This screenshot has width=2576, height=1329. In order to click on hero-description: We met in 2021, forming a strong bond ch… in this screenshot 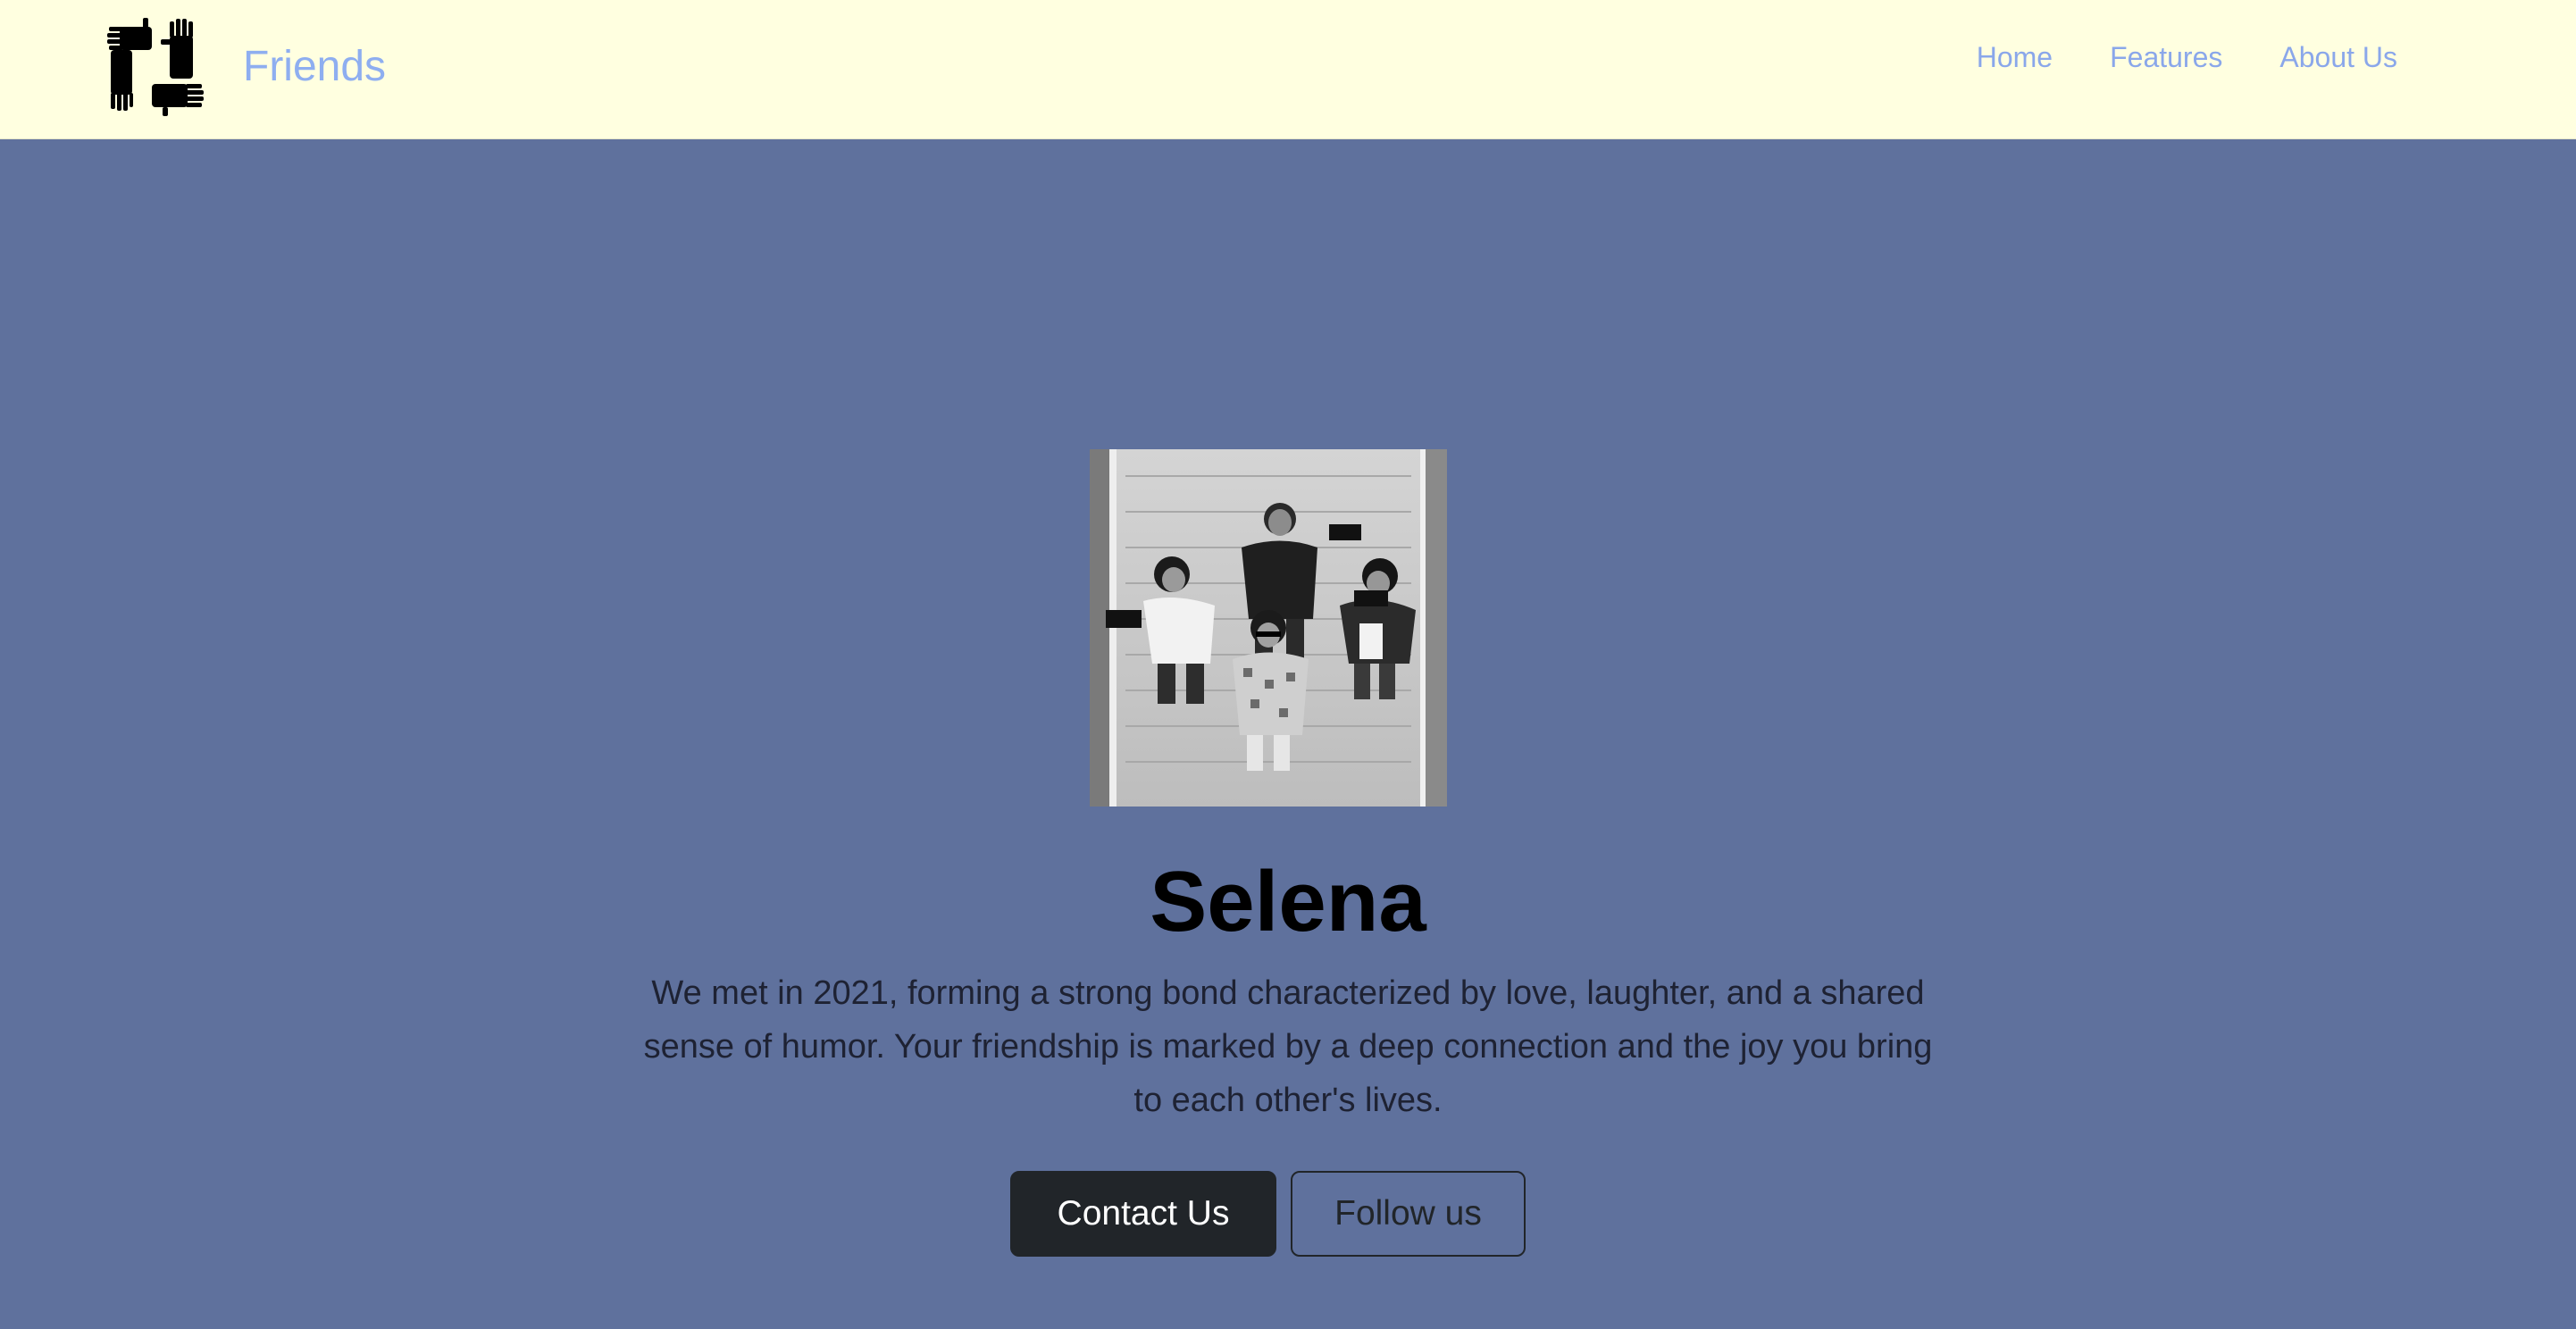, I will do `click(1288, 1046)`.